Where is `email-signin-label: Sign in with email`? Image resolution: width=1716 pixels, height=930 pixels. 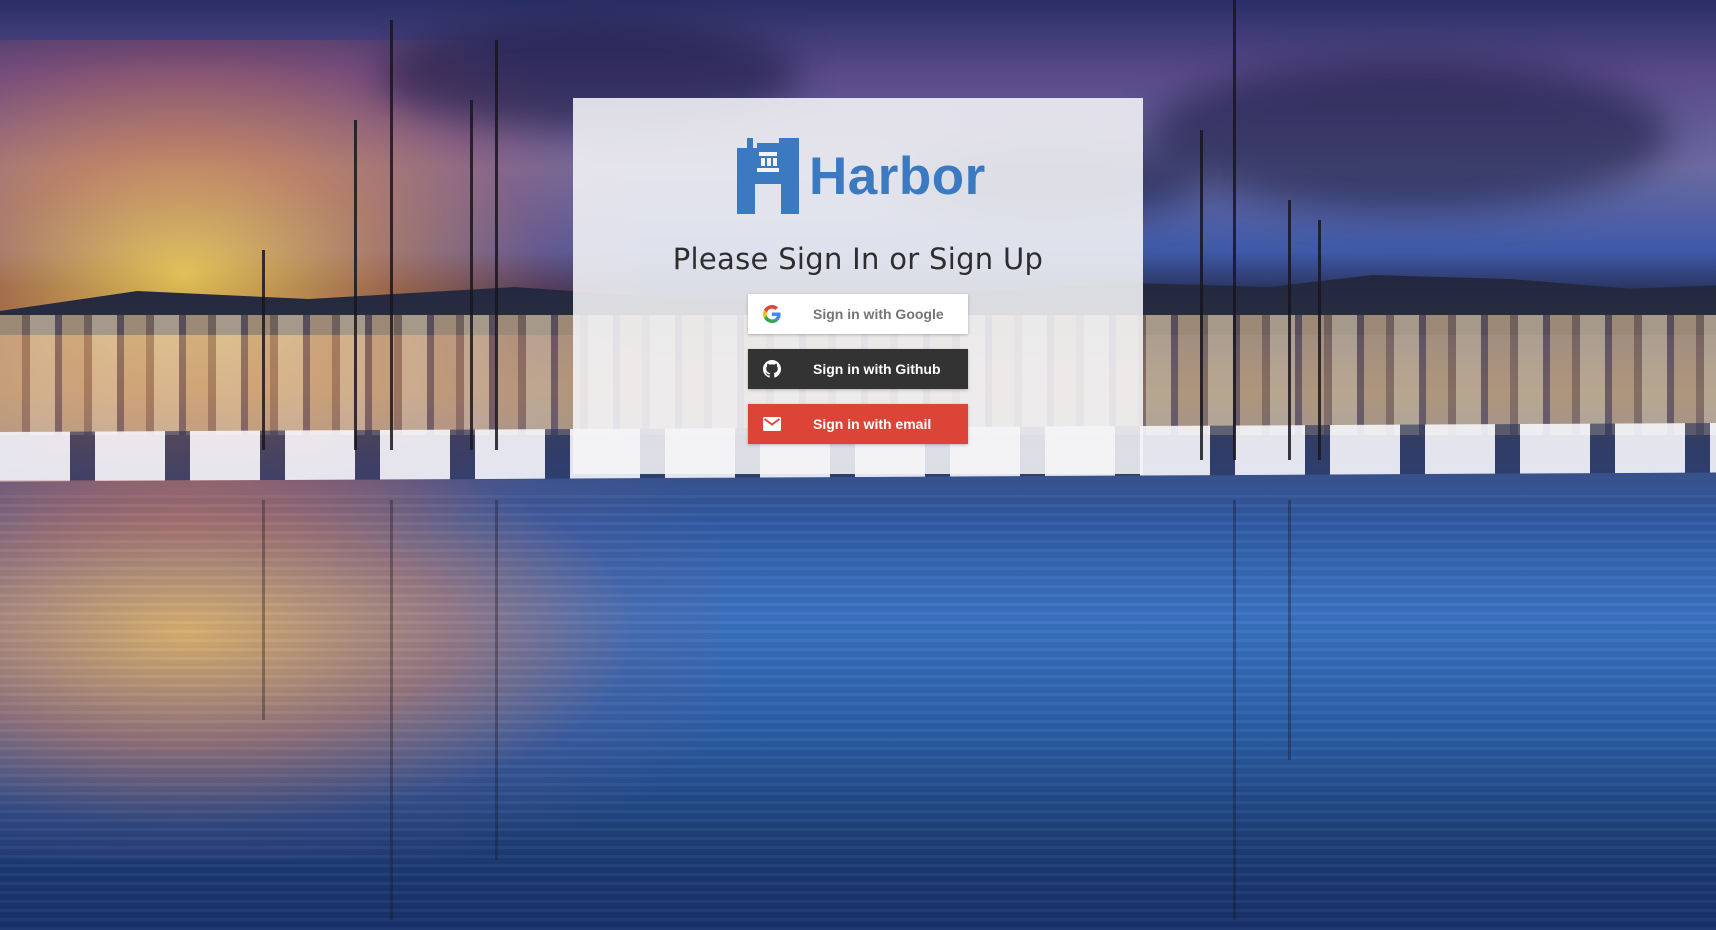 email-signin-label: Sign in with email is located at coordinates (872, 424).